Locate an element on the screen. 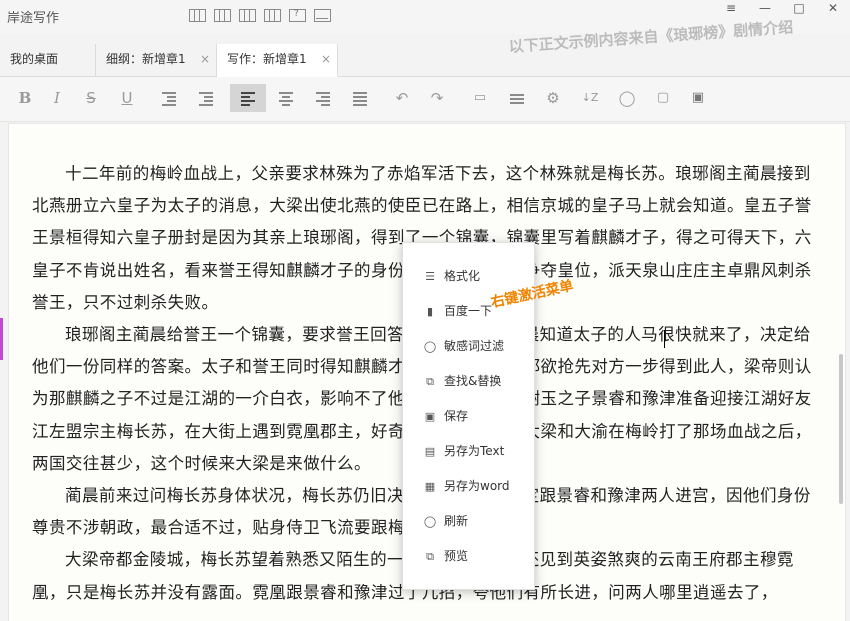 The image size is (850, 621). save-as-icon: ▣ is located at coordinates (698, 98).